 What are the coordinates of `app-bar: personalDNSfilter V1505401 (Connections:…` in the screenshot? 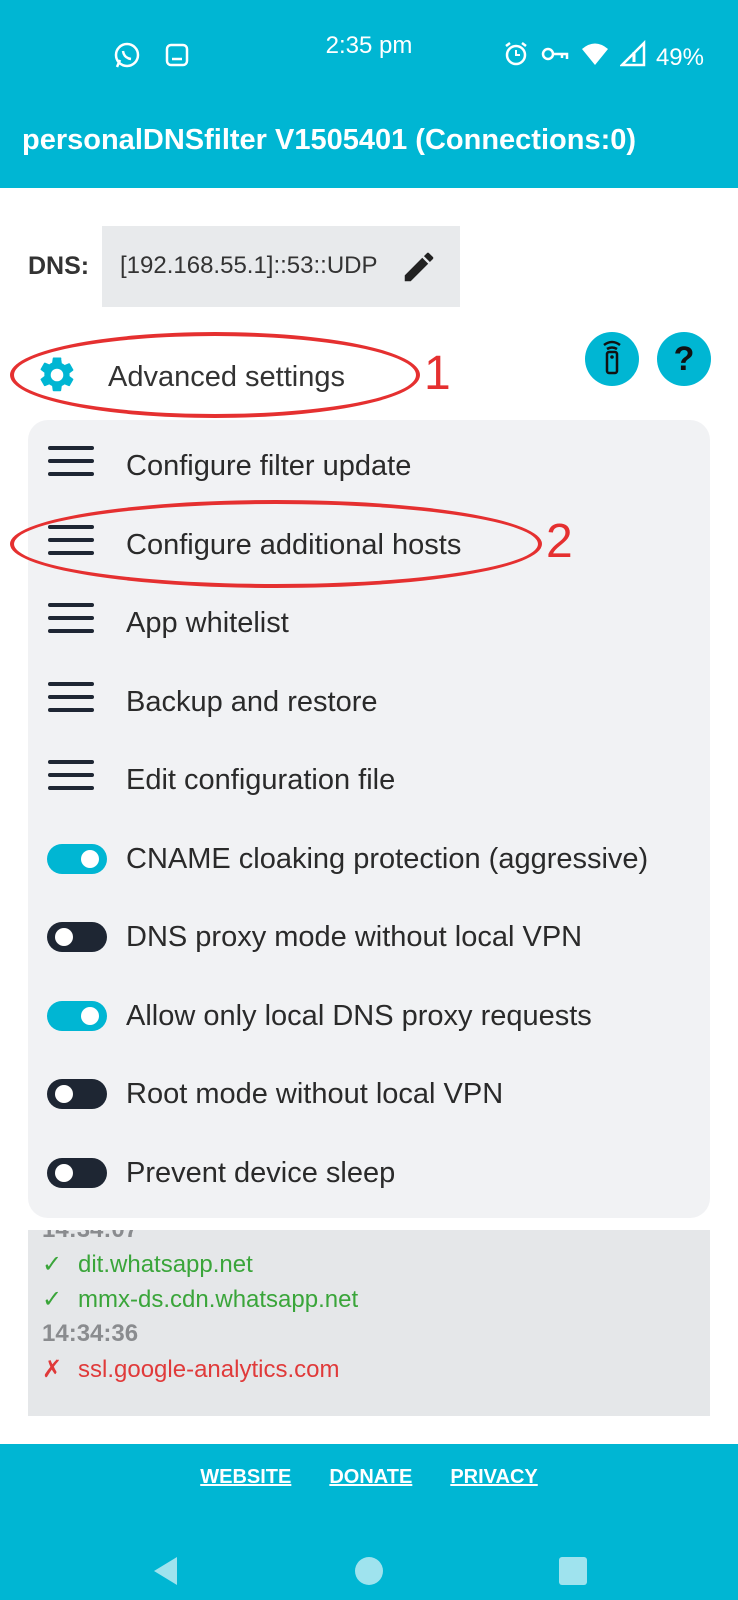 It's located at (369, 150).